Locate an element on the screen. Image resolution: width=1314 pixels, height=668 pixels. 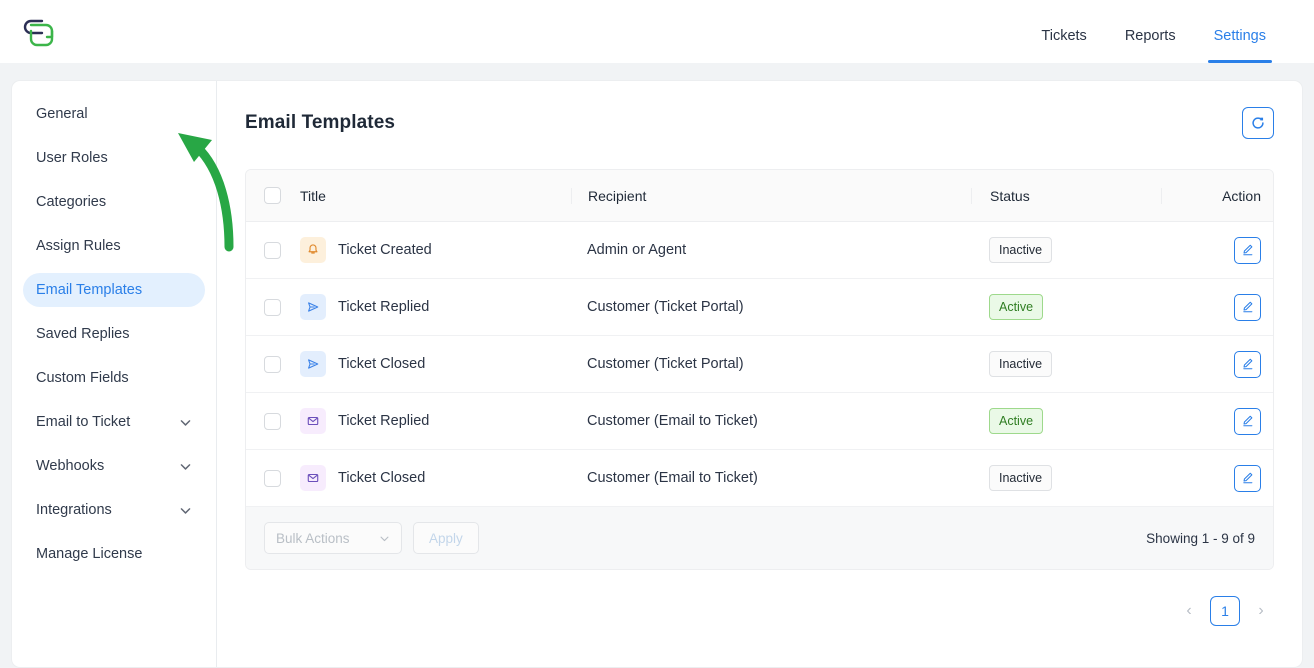
sidebar-item-label: Categories is located at coordinates (71, 202).